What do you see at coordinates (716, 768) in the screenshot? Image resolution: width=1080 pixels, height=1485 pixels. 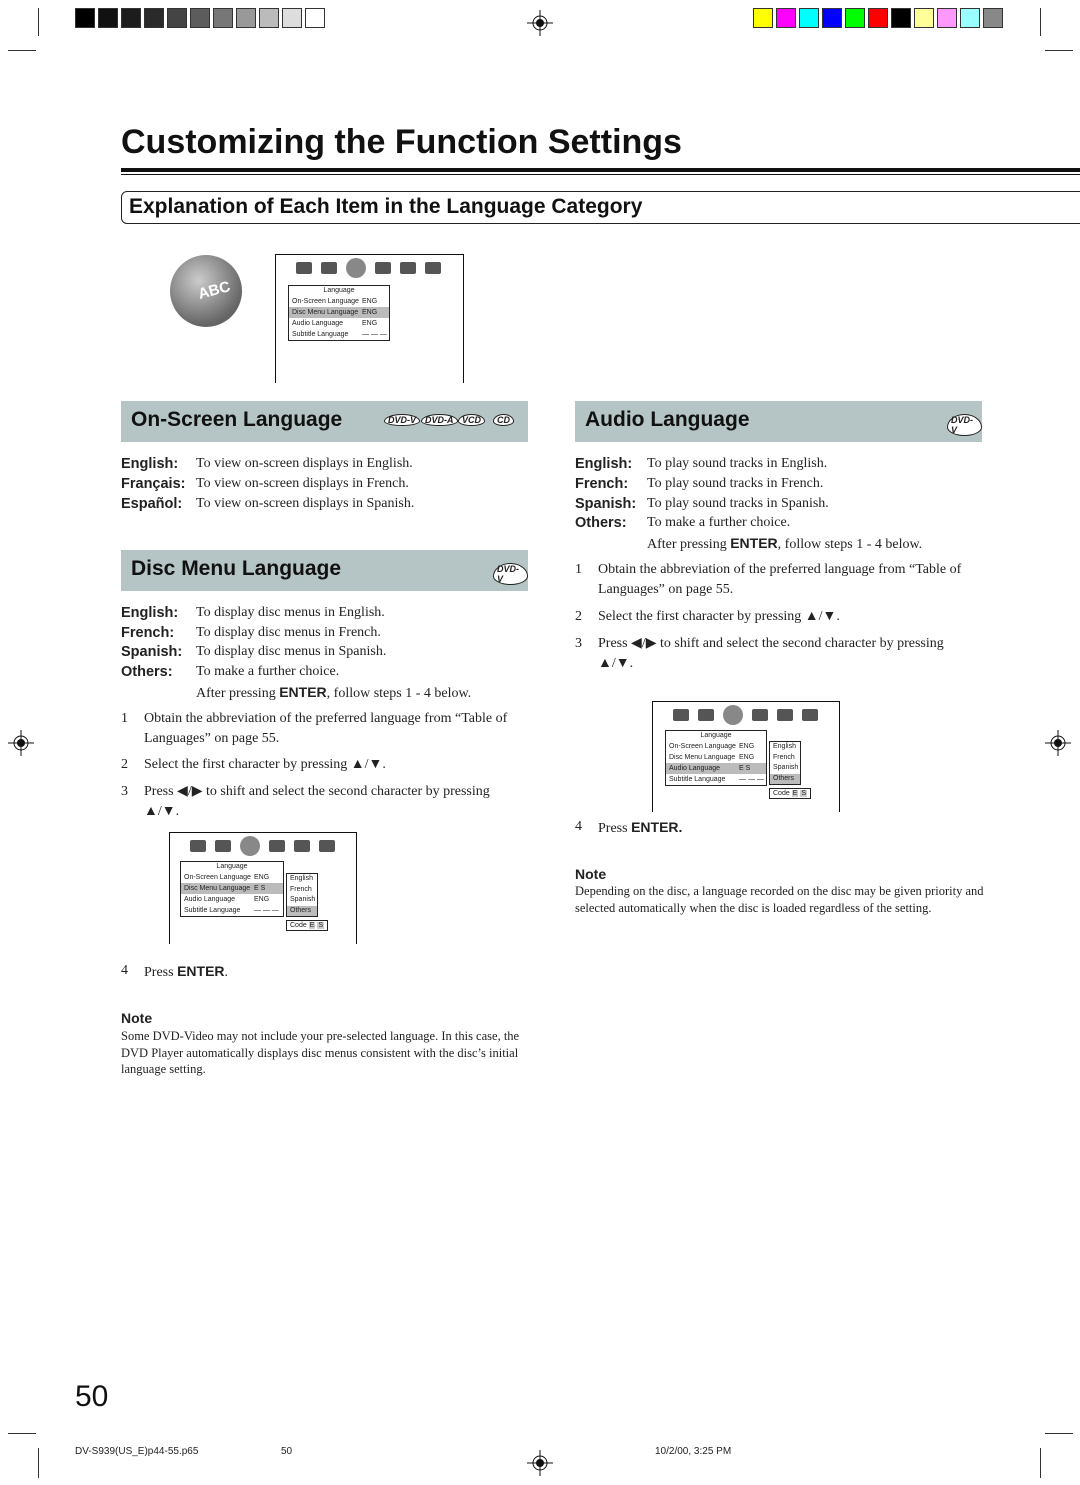 I see `menu-row: Audio Language E S` at bounding box center [716, 768].